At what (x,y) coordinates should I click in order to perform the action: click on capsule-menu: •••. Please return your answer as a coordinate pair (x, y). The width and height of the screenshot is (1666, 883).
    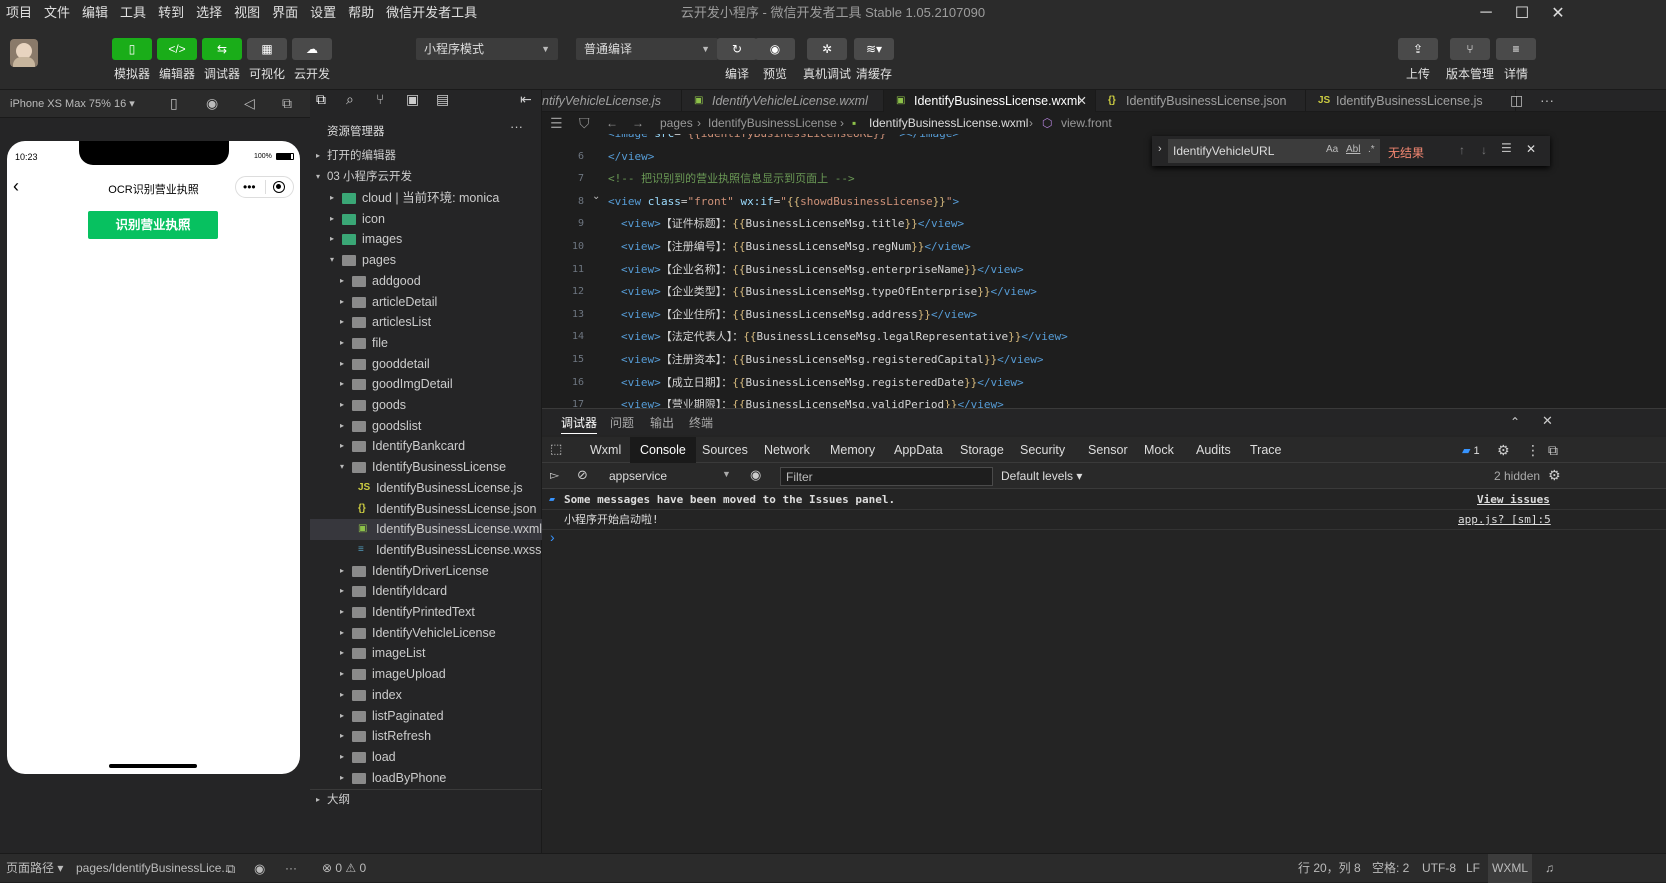
    Looking at the image, I should click on (264, 187).